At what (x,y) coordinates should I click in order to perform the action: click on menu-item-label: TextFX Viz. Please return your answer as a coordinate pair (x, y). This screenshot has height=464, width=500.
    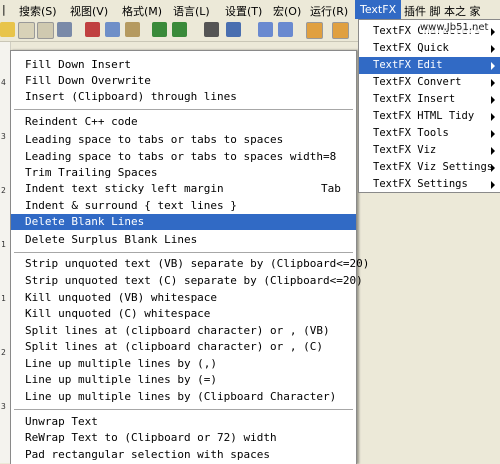
    Looking at the image, I should click on (405, 150).